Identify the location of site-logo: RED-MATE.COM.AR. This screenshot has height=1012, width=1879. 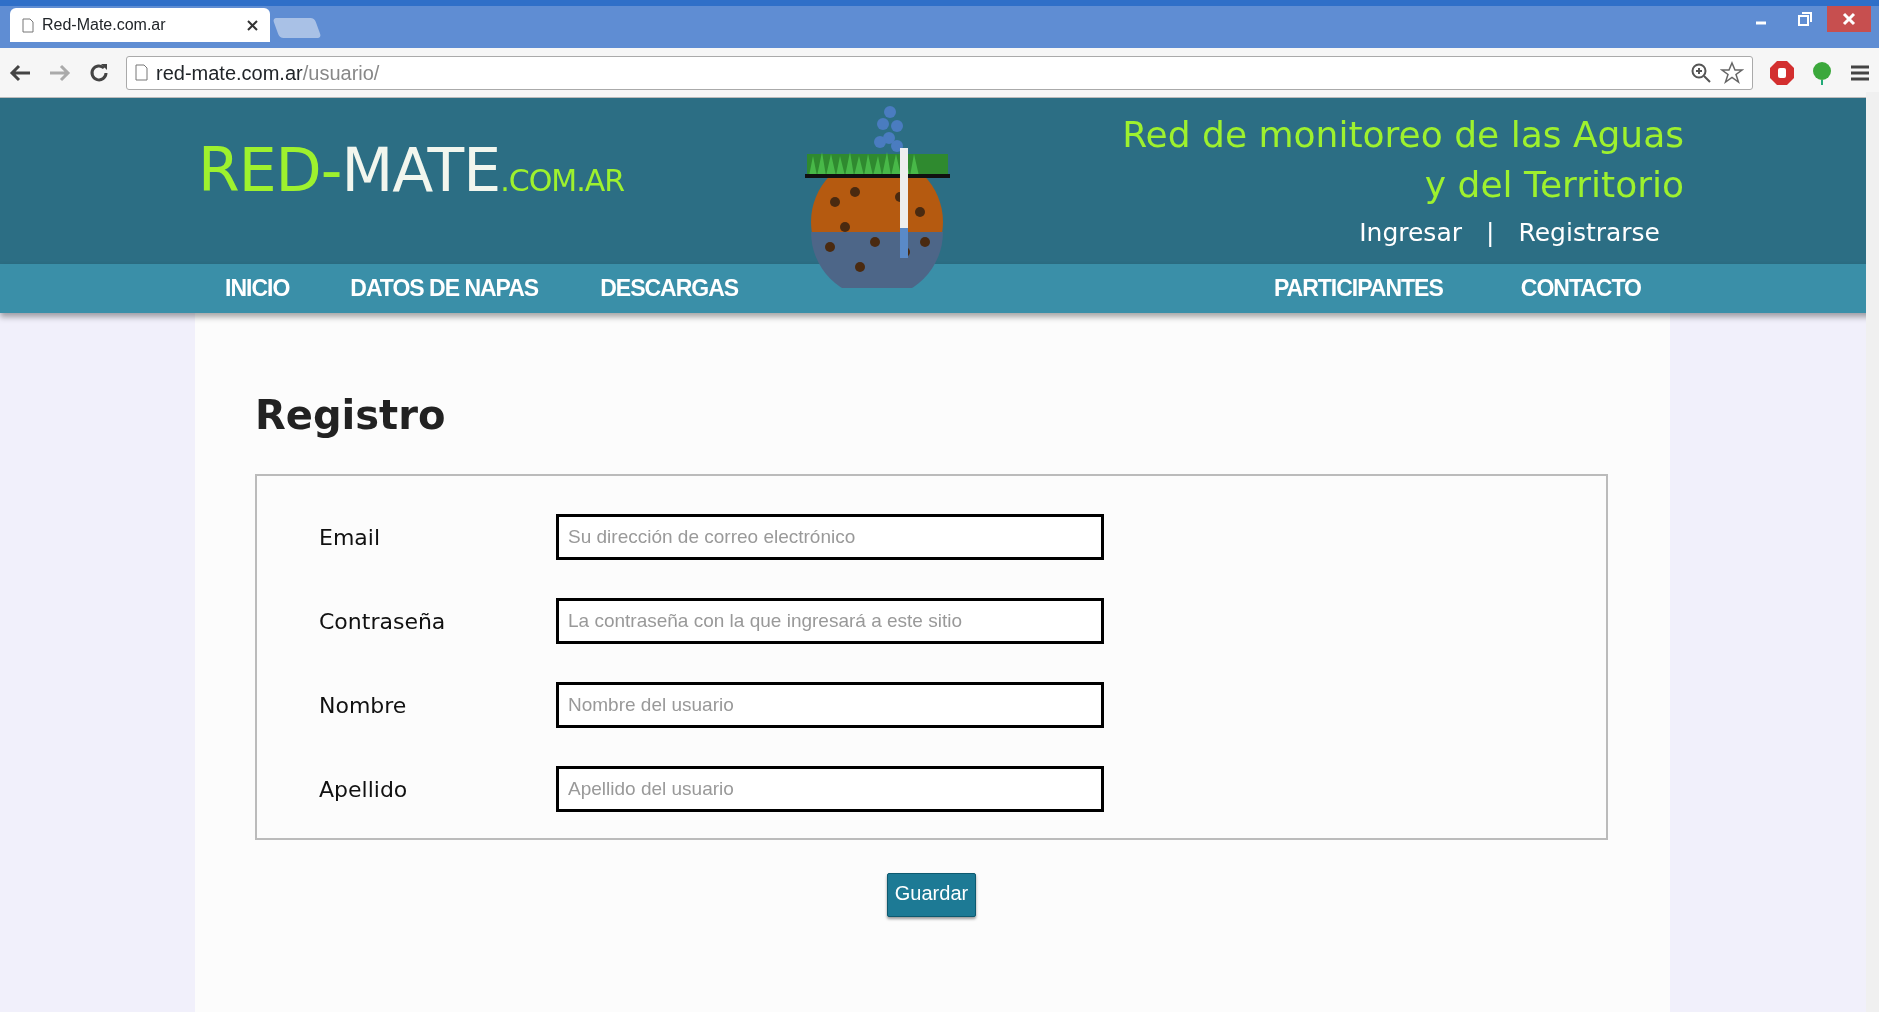
(411, 170).